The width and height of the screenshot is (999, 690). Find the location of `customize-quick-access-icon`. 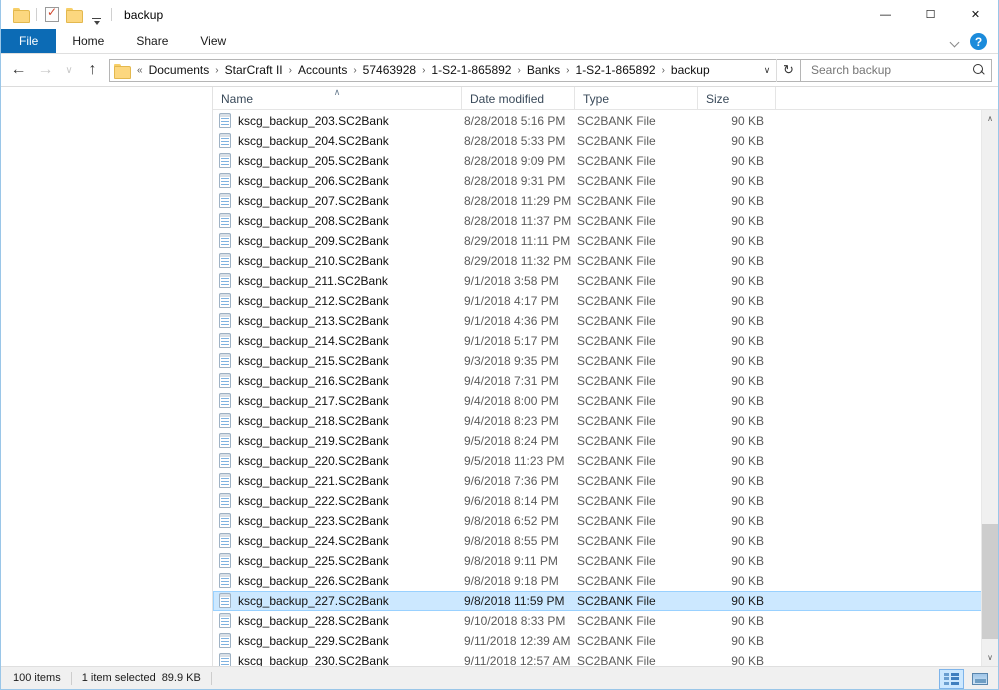

customize-quick-access-icon is located at coordinates (96, 15).